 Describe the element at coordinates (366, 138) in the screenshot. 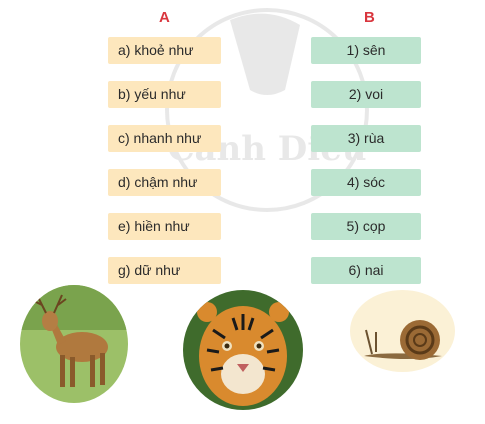

I see `animal-card-3: 3) rùa` at that location.